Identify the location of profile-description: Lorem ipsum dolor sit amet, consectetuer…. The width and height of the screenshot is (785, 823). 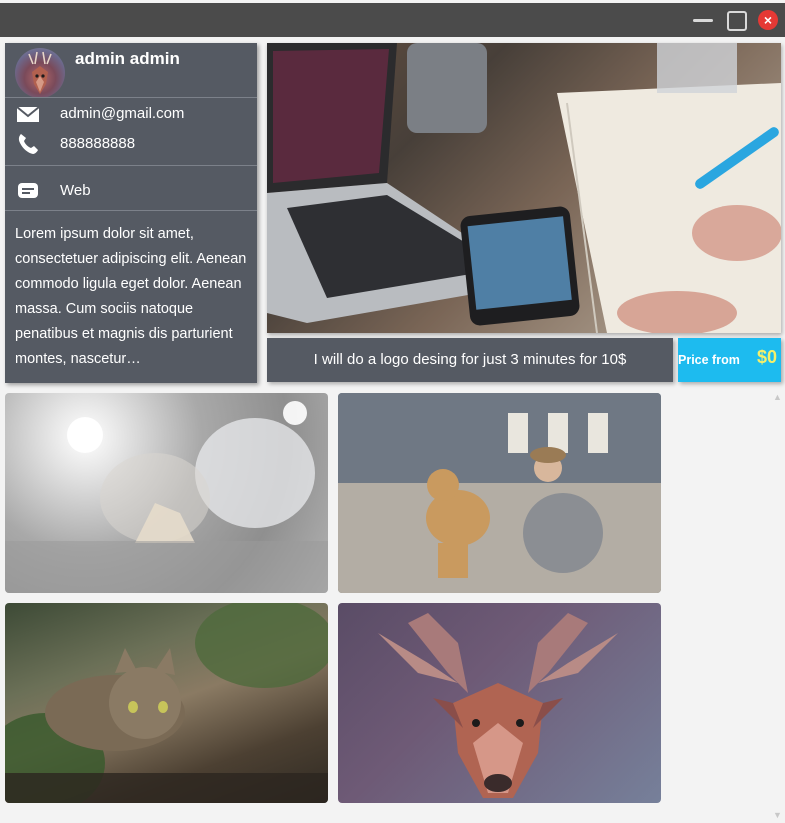
(131, 296).